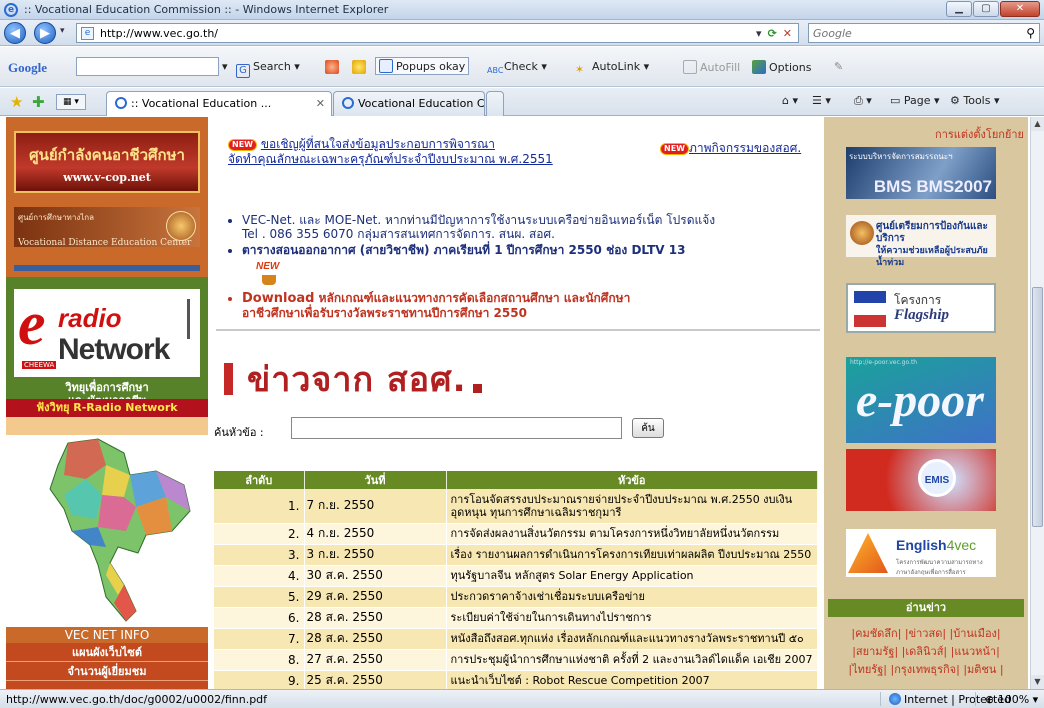 The width and height of the screenshot is (1044, 708). What do you see at coordinates (1037, 407) in the screenshot?
I see `scroll-thumb` at bounding box center [1037, 407].